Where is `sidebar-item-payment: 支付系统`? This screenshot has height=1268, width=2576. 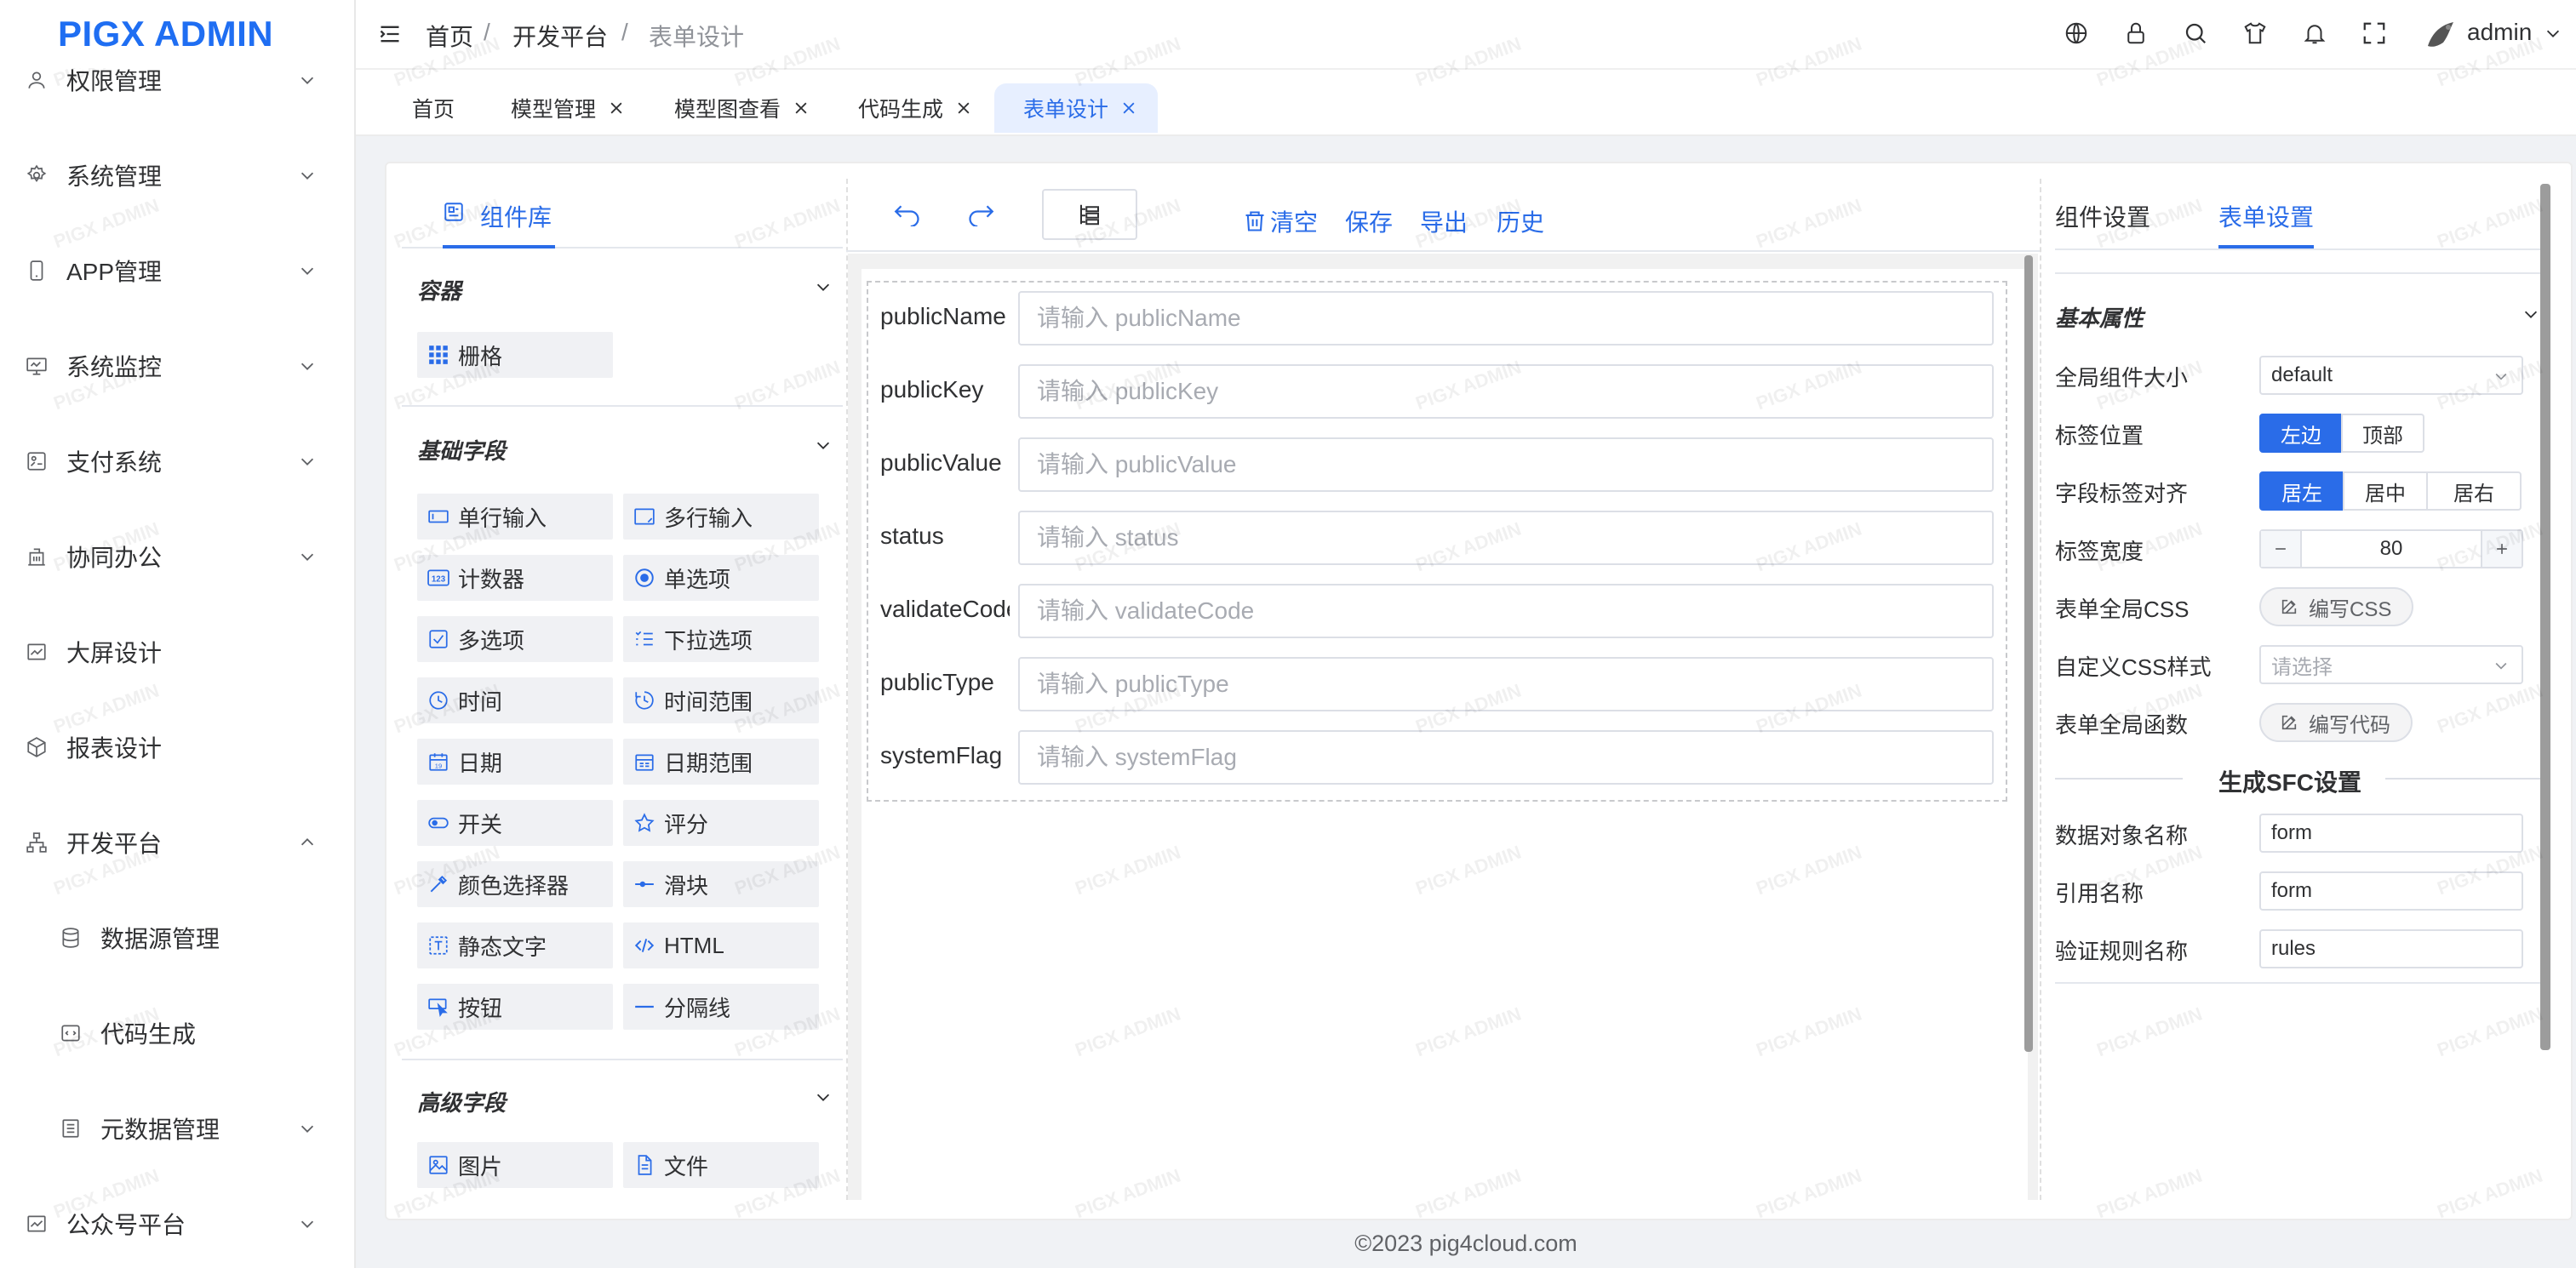
sidebar-item-payment: 支付系统 is located at coordinates (177, 461).